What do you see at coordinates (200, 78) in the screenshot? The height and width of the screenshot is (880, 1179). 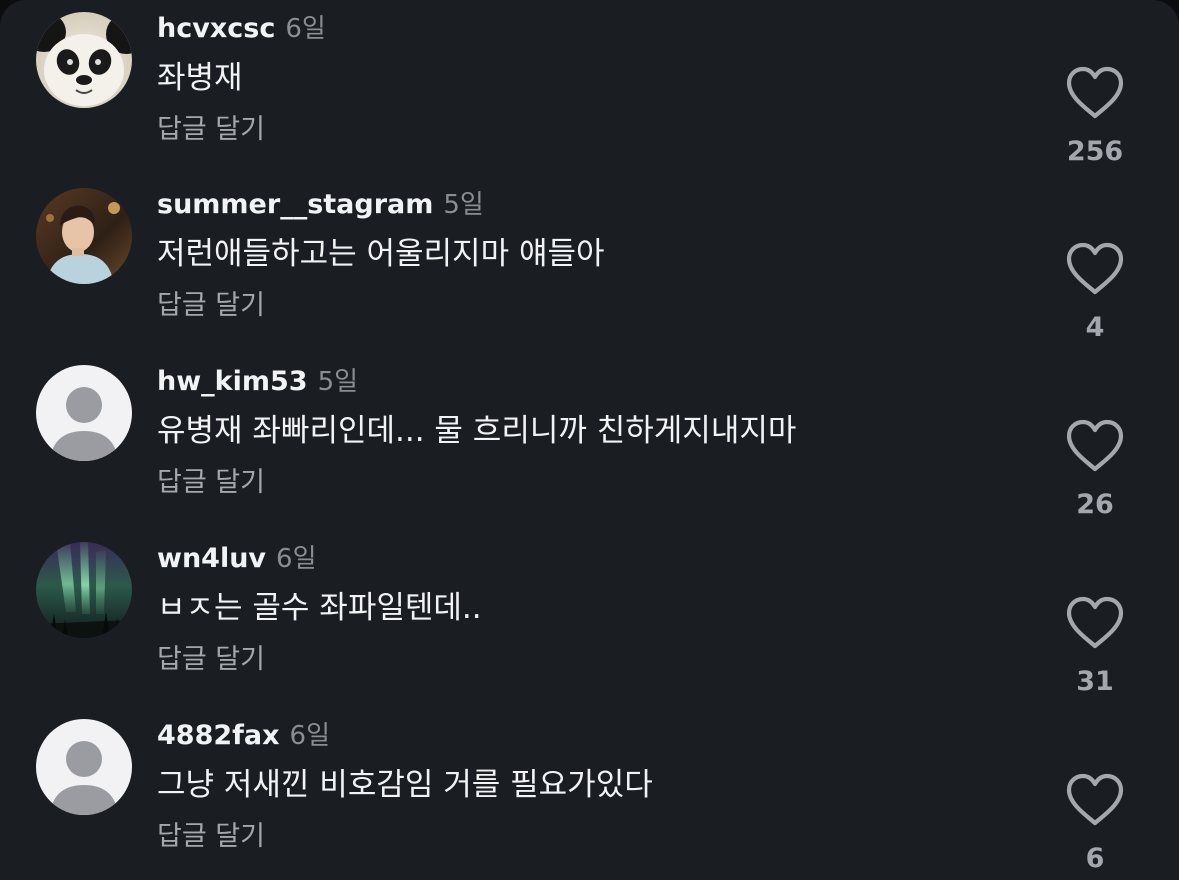 I see `comment-text: 좌병재` at bounding box center [200, 78].